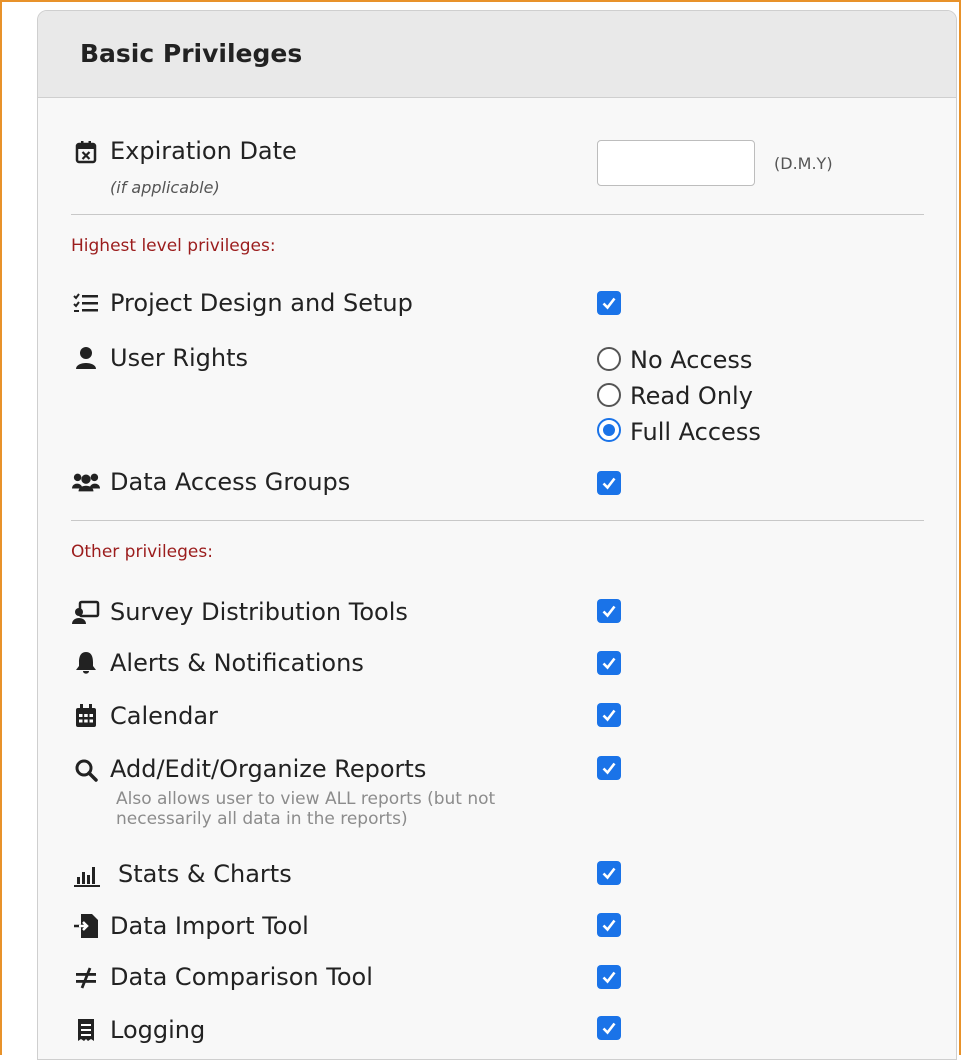 This screenshot has height=1060, width=965. Describe the element at coordinates (86, 482) in the screenshot. I see `users-group-icon` at that location.